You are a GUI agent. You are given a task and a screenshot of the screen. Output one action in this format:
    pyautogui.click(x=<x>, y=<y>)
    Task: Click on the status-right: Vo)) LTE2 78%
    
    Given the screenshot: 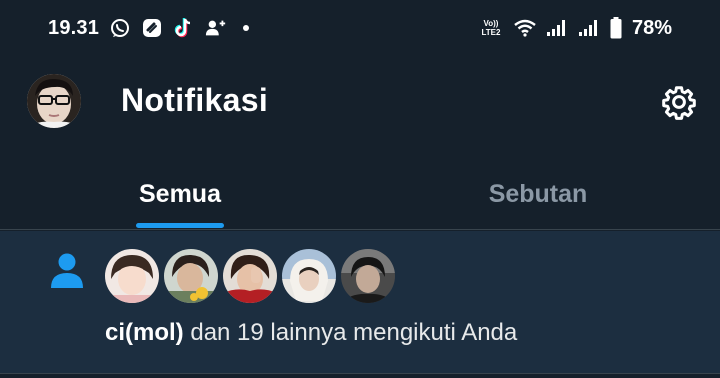 What is the action you would take?
    pyautogui.click(x=575, y=28)
    